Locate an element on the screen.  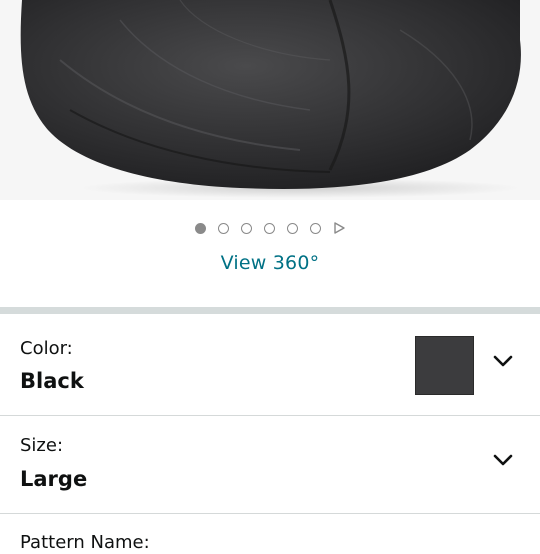
play-video-icon is located at coordinates (339, 228).